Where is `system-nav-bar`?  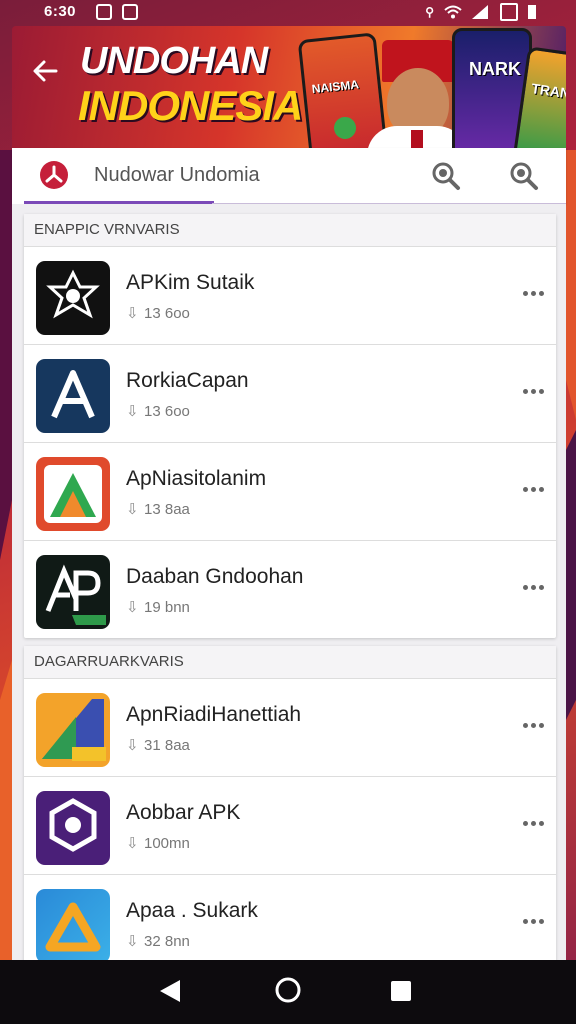
system-nav-bar is located at coordinates (288, 992).